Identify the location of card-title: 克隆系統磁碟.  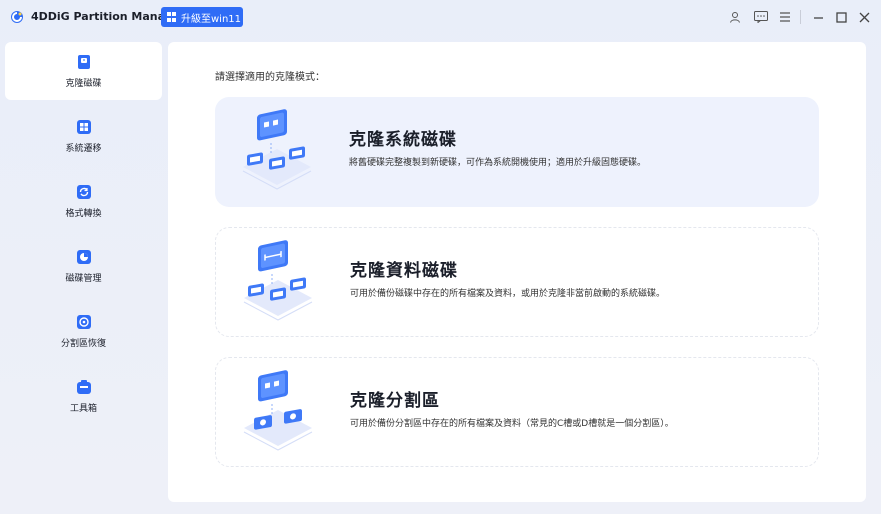
(403, 140).